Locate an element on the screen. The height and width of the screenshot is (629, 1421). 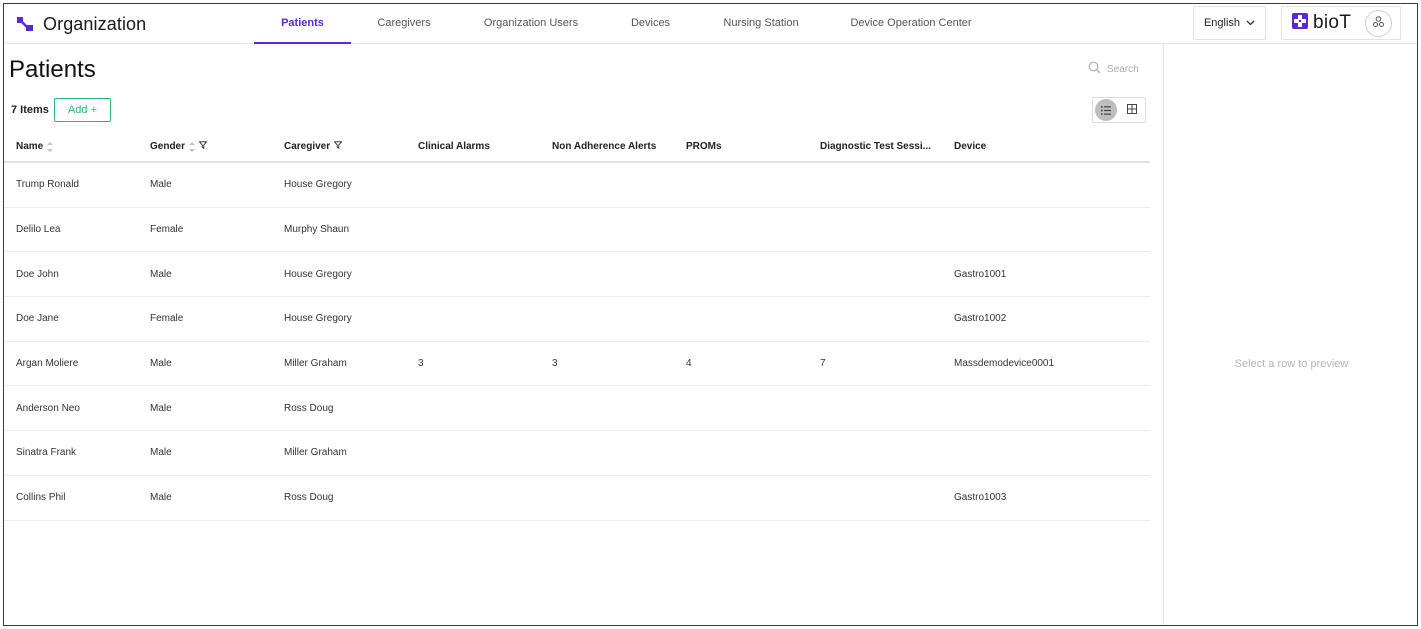
biot-logo-icon is located at coordinates (1300, 23).